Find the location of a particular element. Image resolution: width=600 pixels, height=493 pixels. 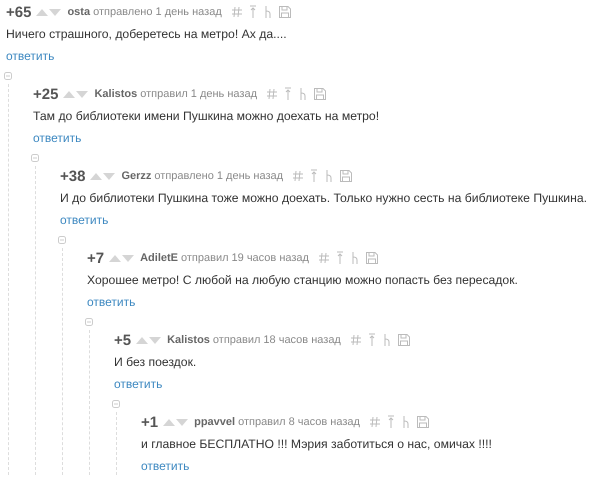

comment-text: Хорошее метро! С любой на любую станцию можно попасть без пересадок. is located at coordinates (303, 280).